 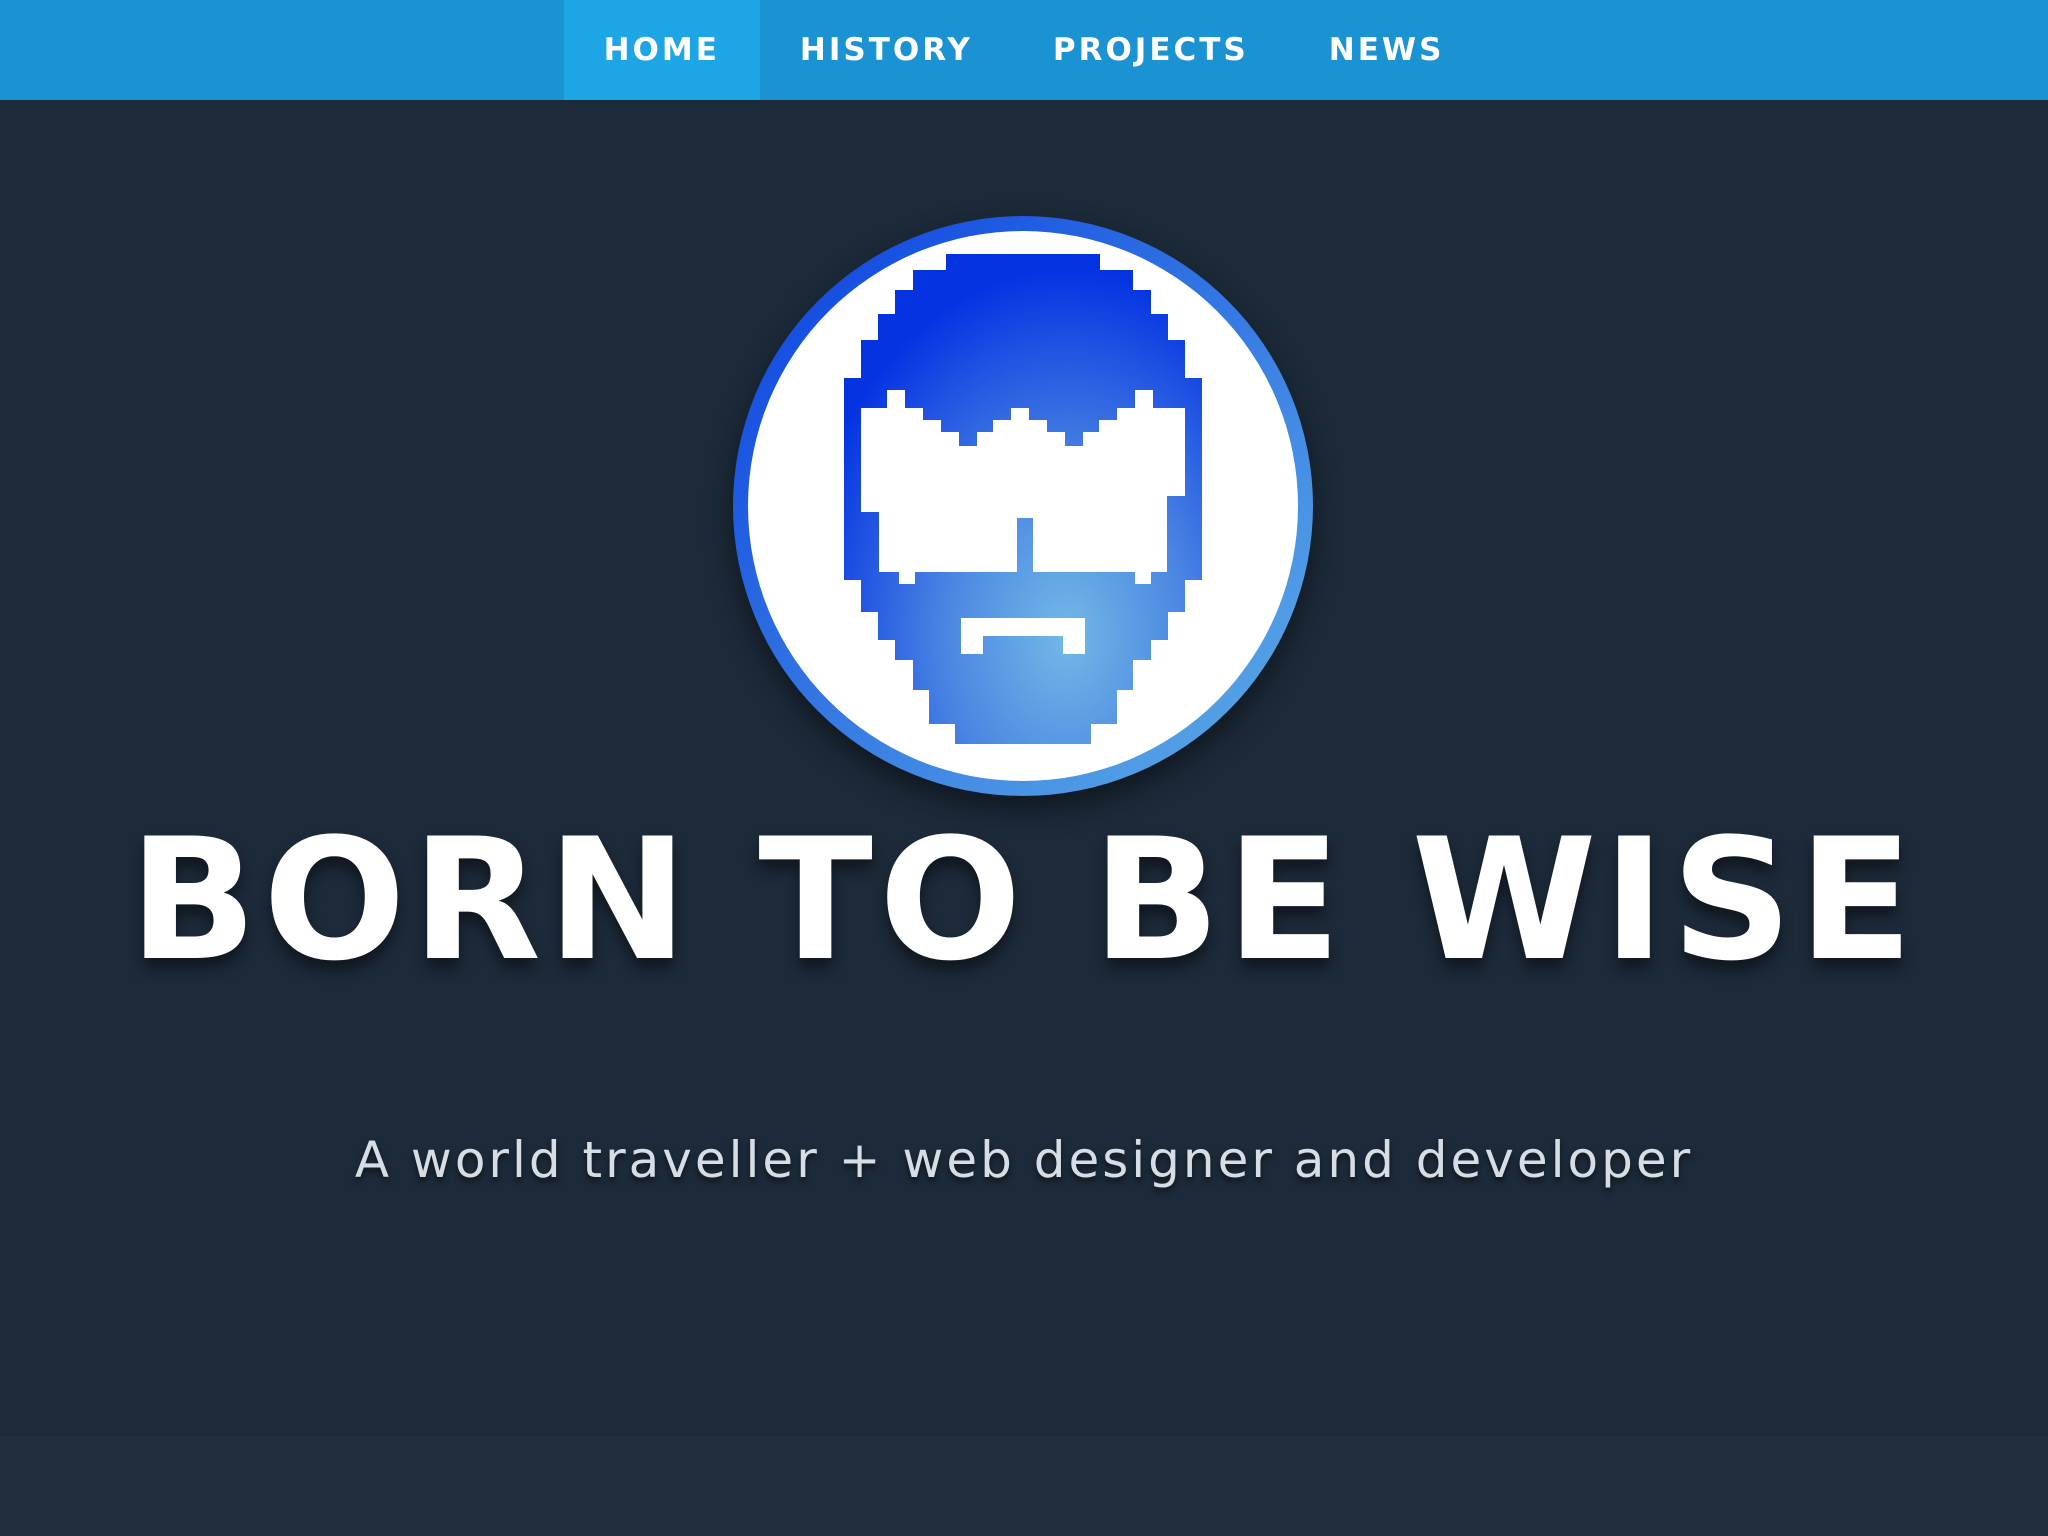 I want to click on nav-menu: HOME HISTORY PROJECTS NEWS, so click(x=1024, y=50).